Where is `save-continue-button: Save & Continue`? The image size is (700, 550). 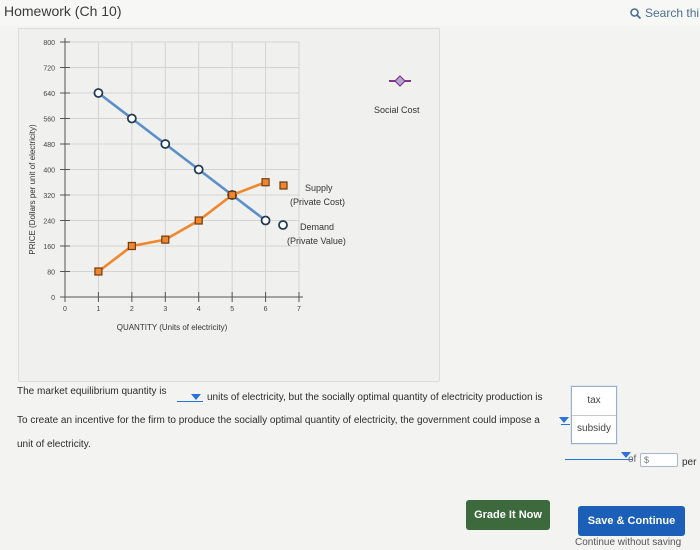
save-continue-button: Save & Continue is located at coordinates (631, 521).